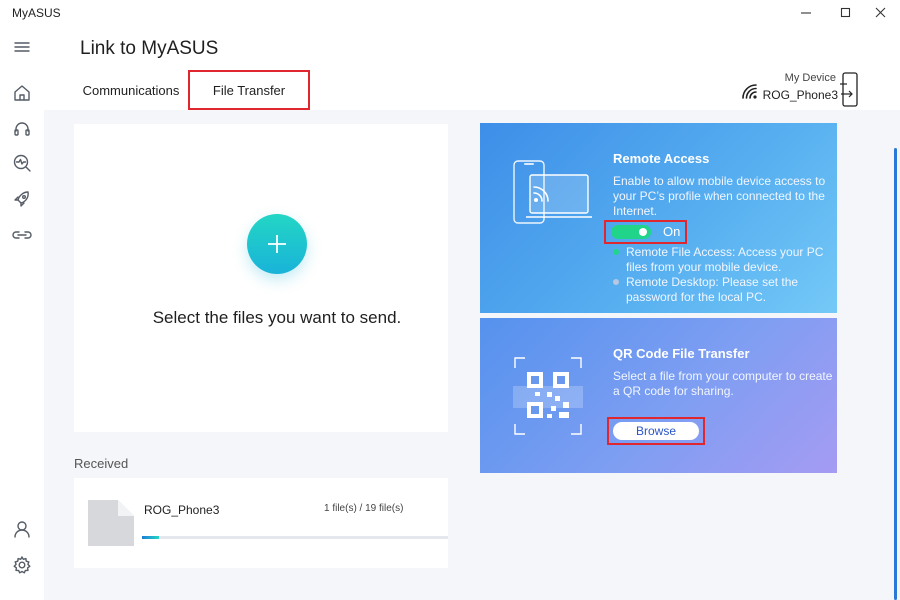  I want to click on remote-access-toggle-group: On, so click(645, 232).